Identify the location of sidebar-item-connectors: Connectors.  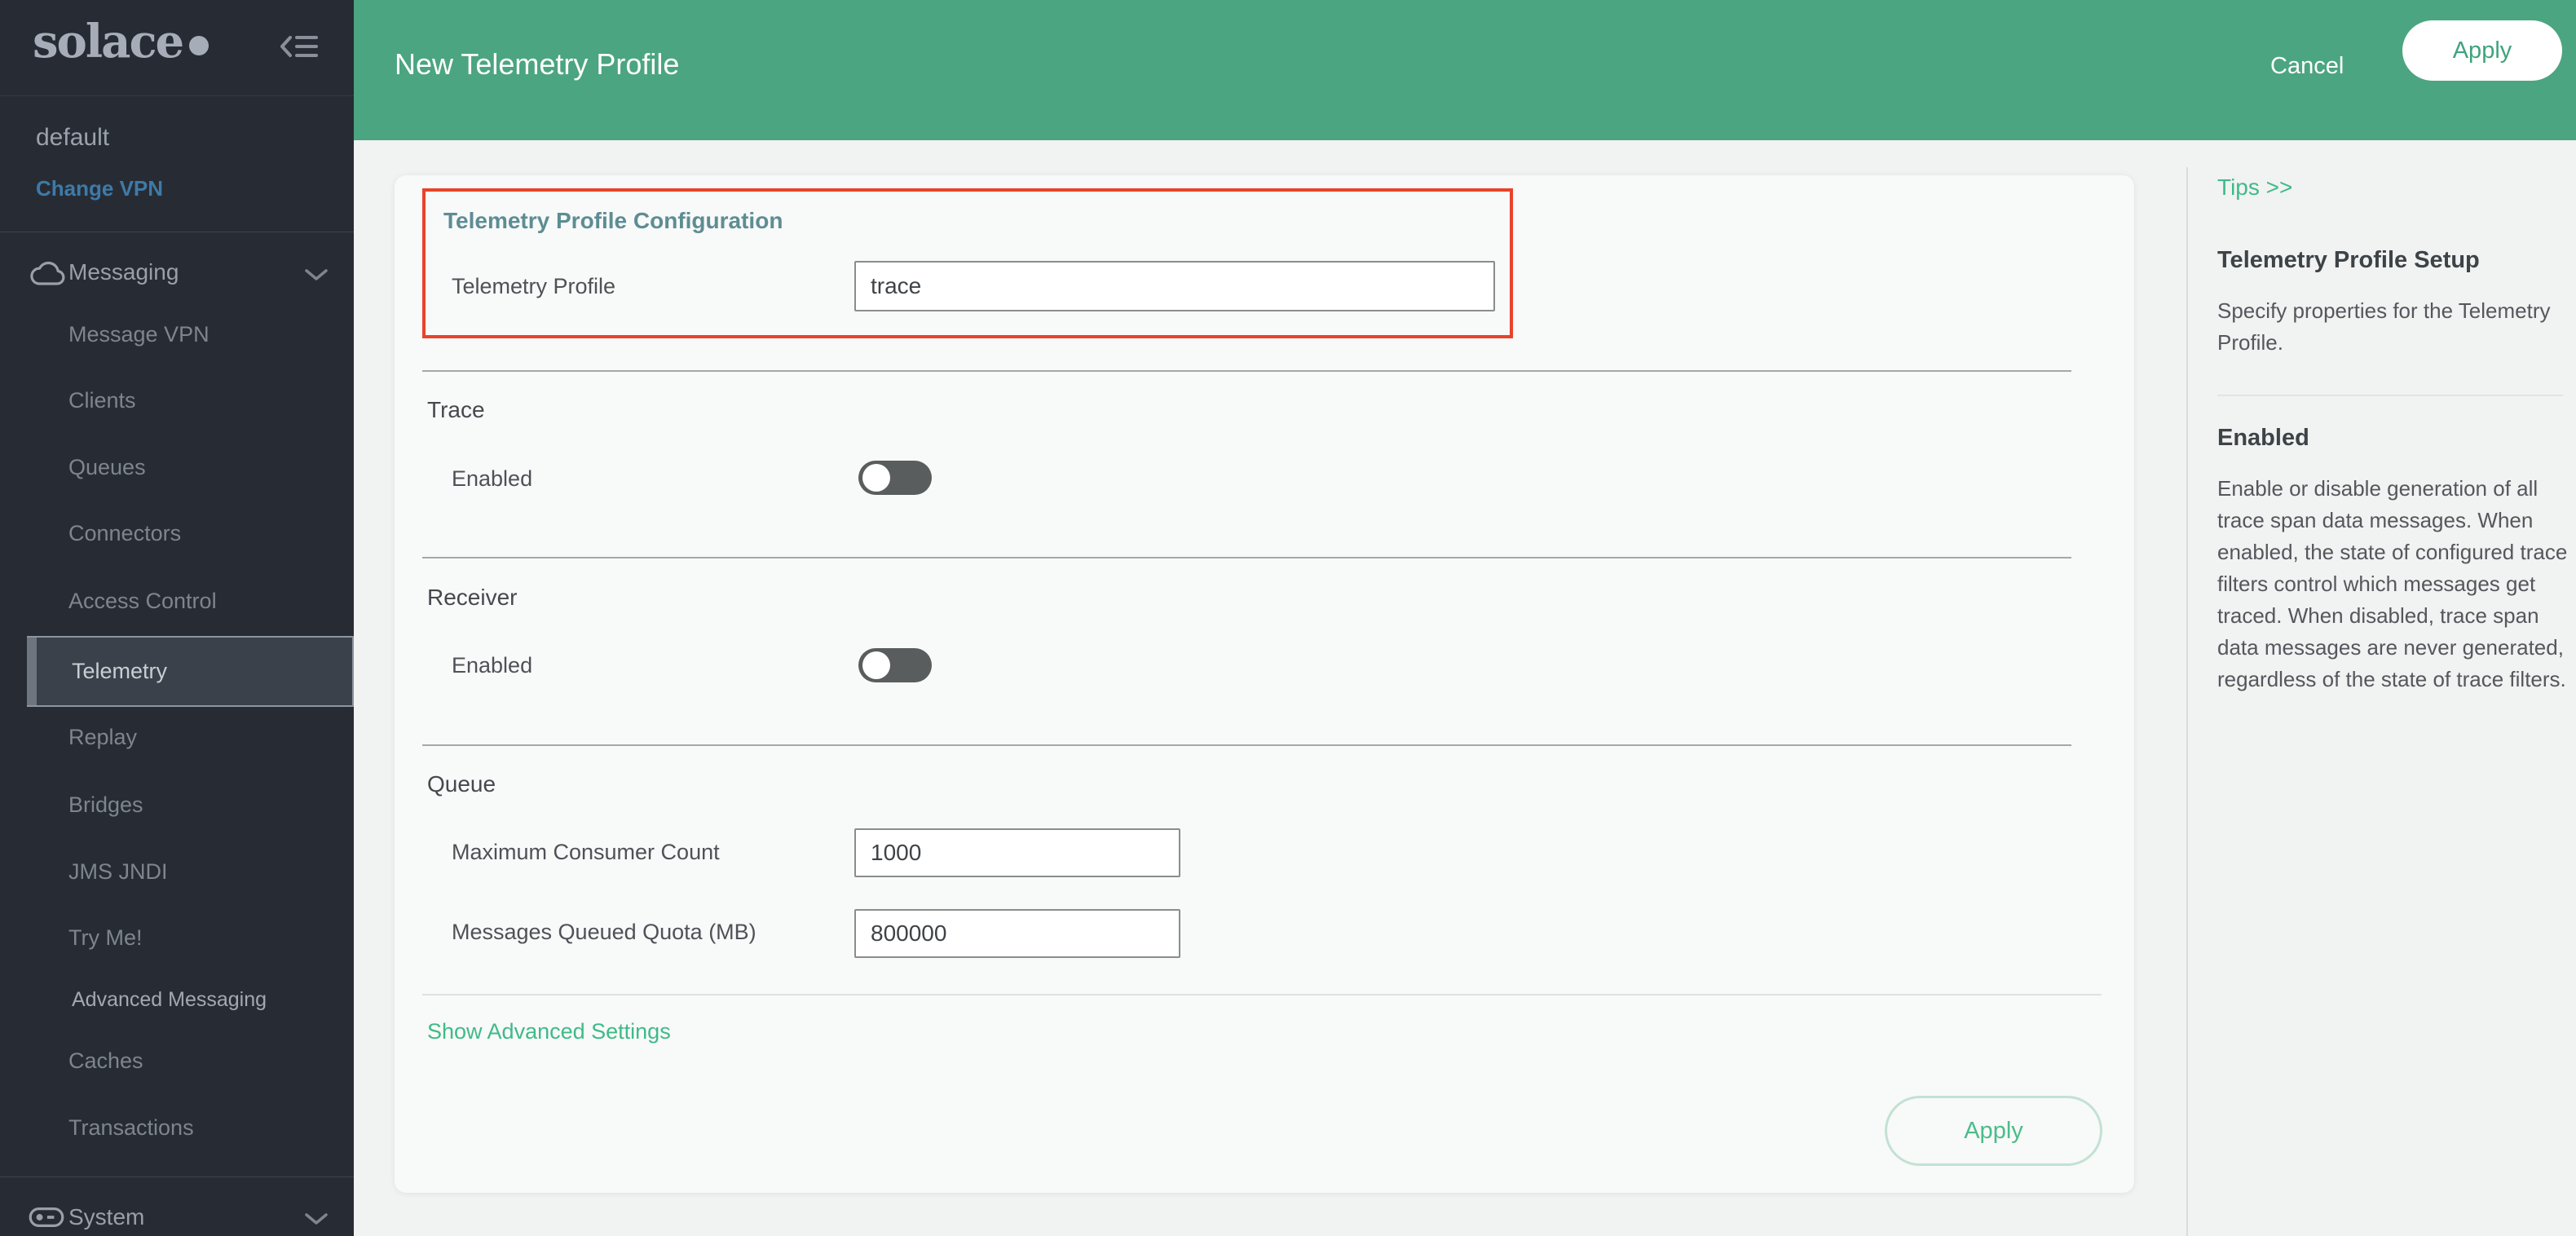
(124, 533).